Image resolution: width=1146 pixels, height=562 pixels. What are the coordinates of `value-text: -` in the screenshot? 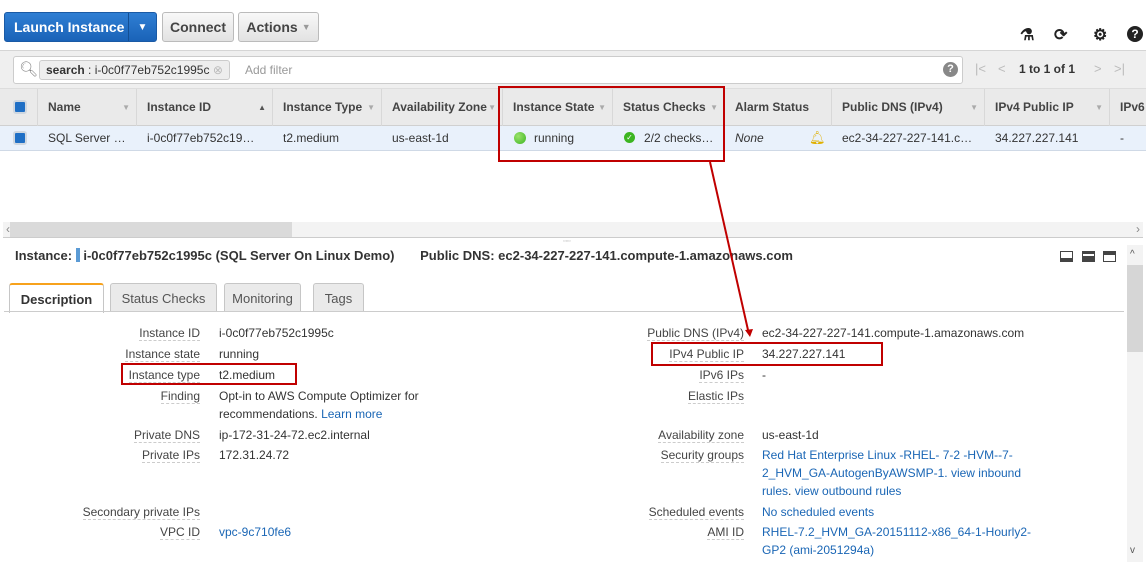 It's located at (764, 375).